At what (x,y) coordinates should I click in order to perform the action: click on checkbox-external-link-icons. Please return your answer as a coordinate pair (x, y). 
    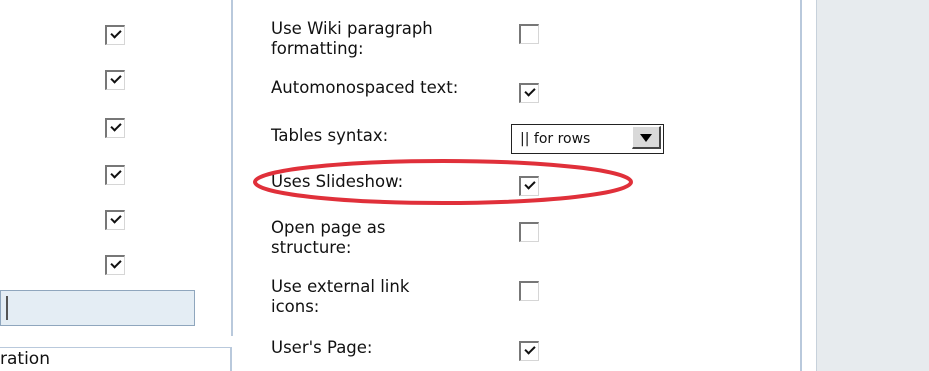
    Looking at the image, I should click on (529, 291).